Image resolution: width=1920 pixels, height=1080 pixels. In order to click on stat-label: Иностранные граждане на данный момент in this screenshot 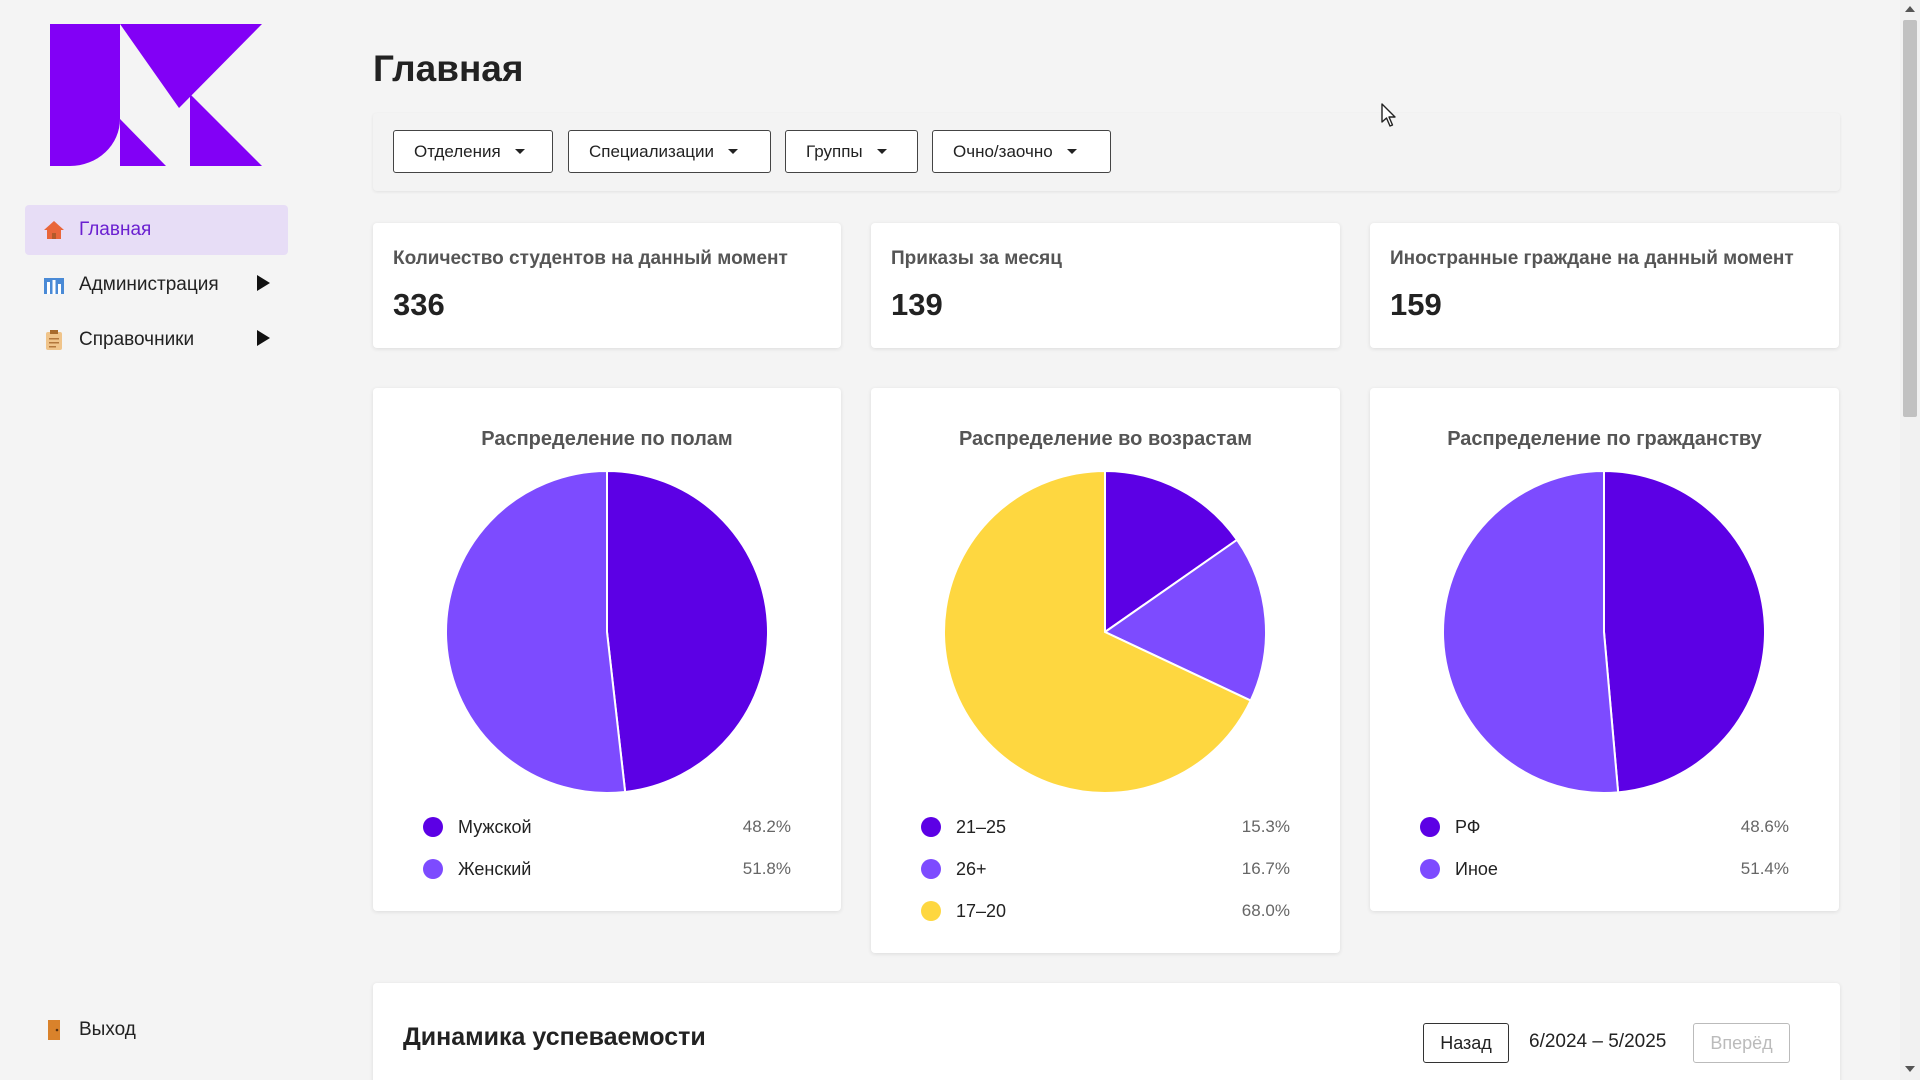, I will do `click(1592, 258)`.